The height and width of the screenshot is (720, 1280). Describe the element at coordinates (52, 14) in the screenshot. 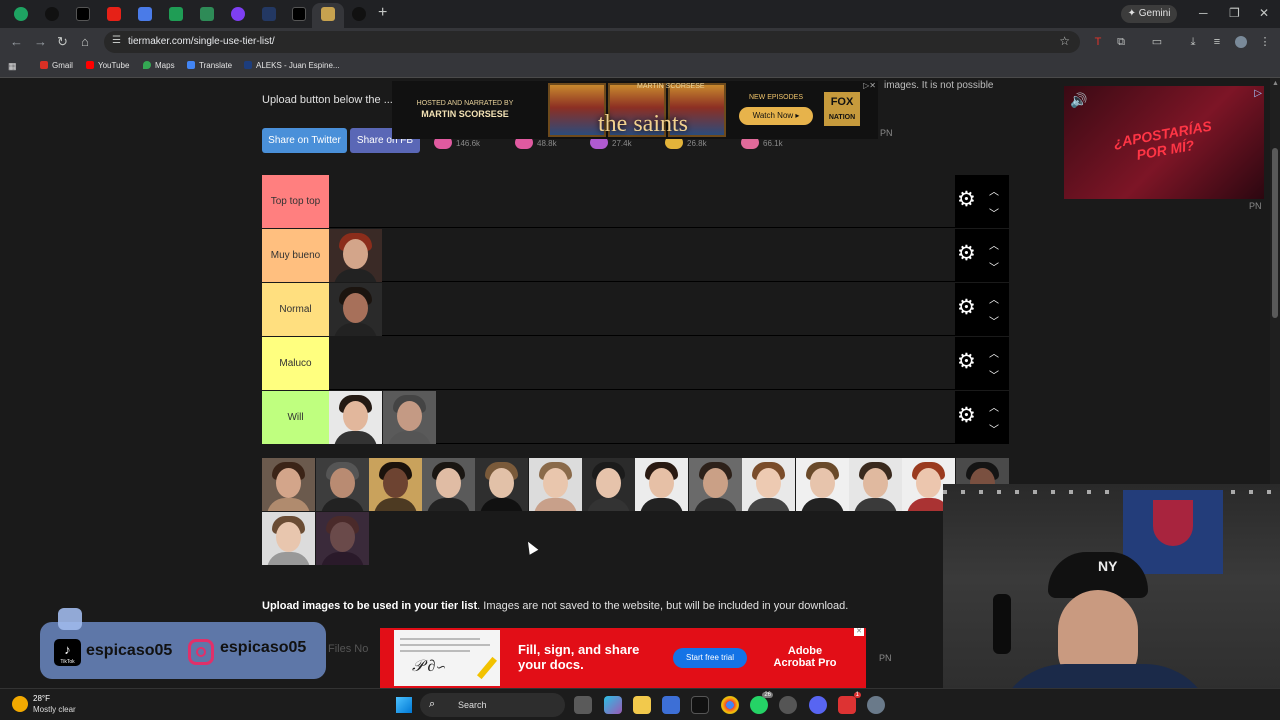

I see `tab-icon` at that location.